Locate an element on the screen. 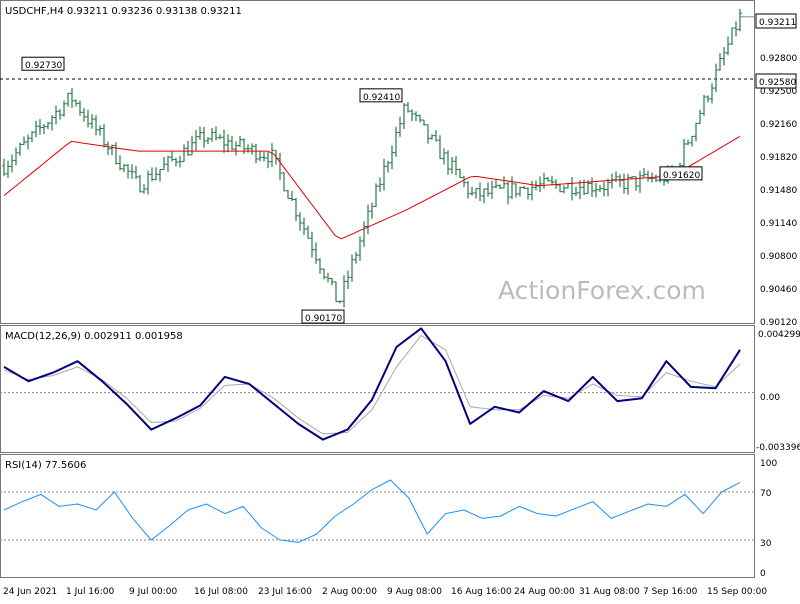  callout-label: 0.92410 is located at coordinates (381, 98).